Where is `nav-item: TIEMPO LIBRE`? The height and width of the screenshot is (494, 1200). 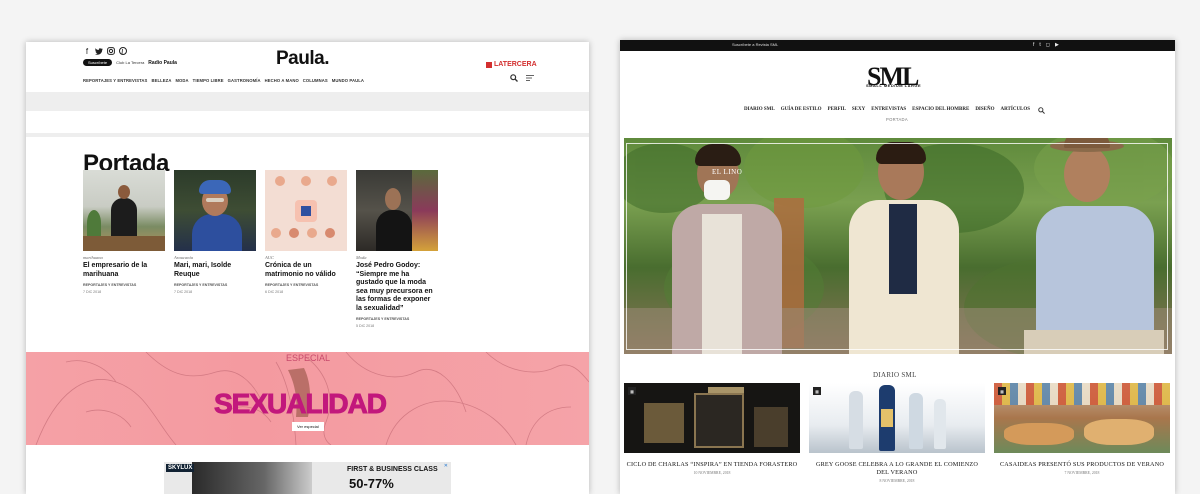 nav-item: TIEMPO LIBRE is located at coordinates (208, 80).